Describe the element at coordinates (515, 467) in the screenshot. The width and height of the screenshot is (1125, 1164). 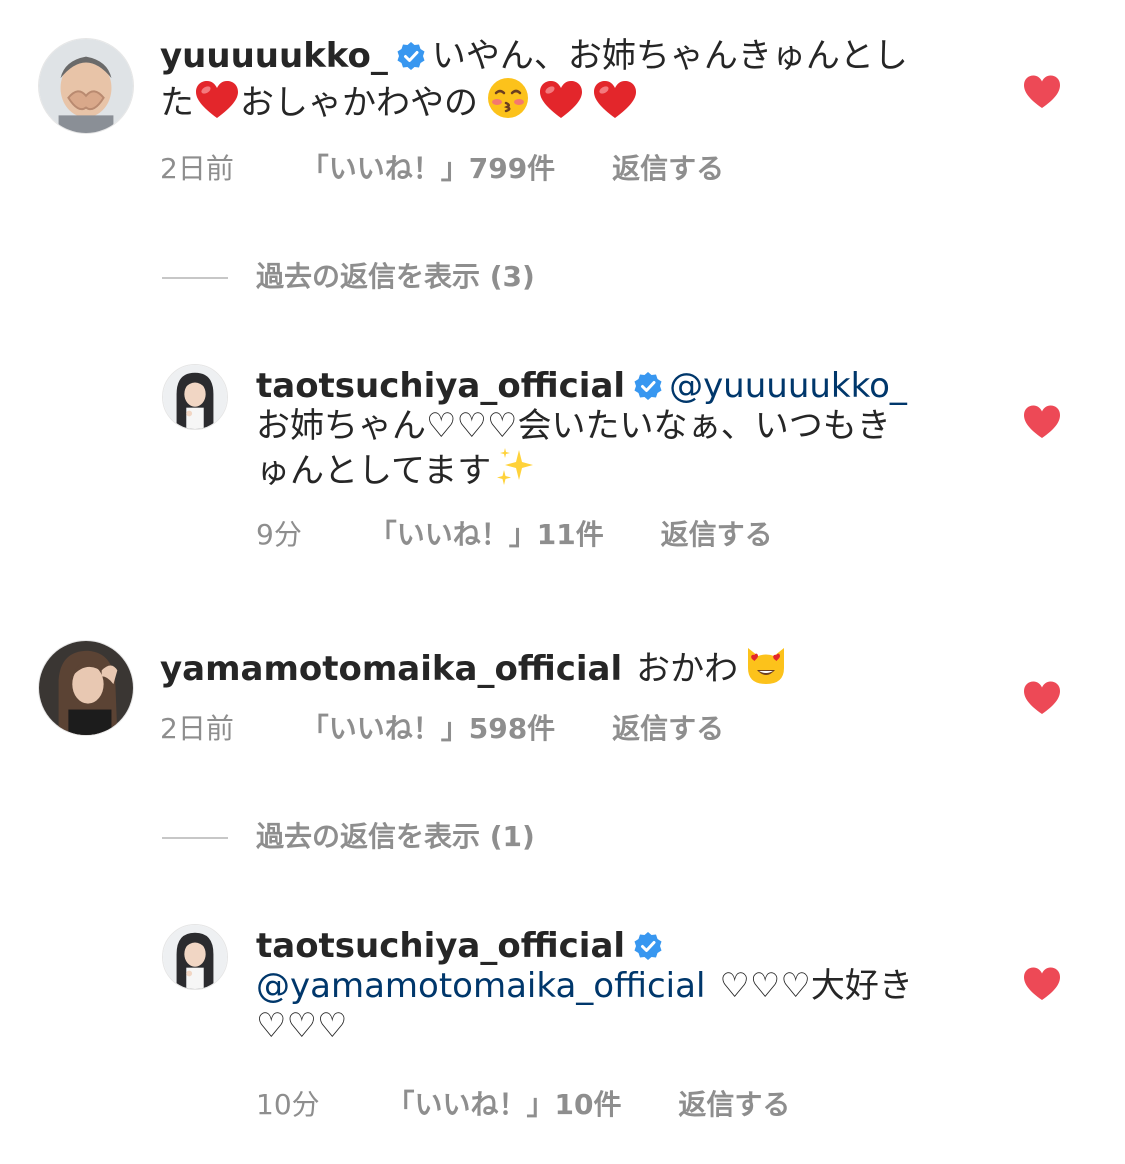
I see `sparkles-emoji` at that location.